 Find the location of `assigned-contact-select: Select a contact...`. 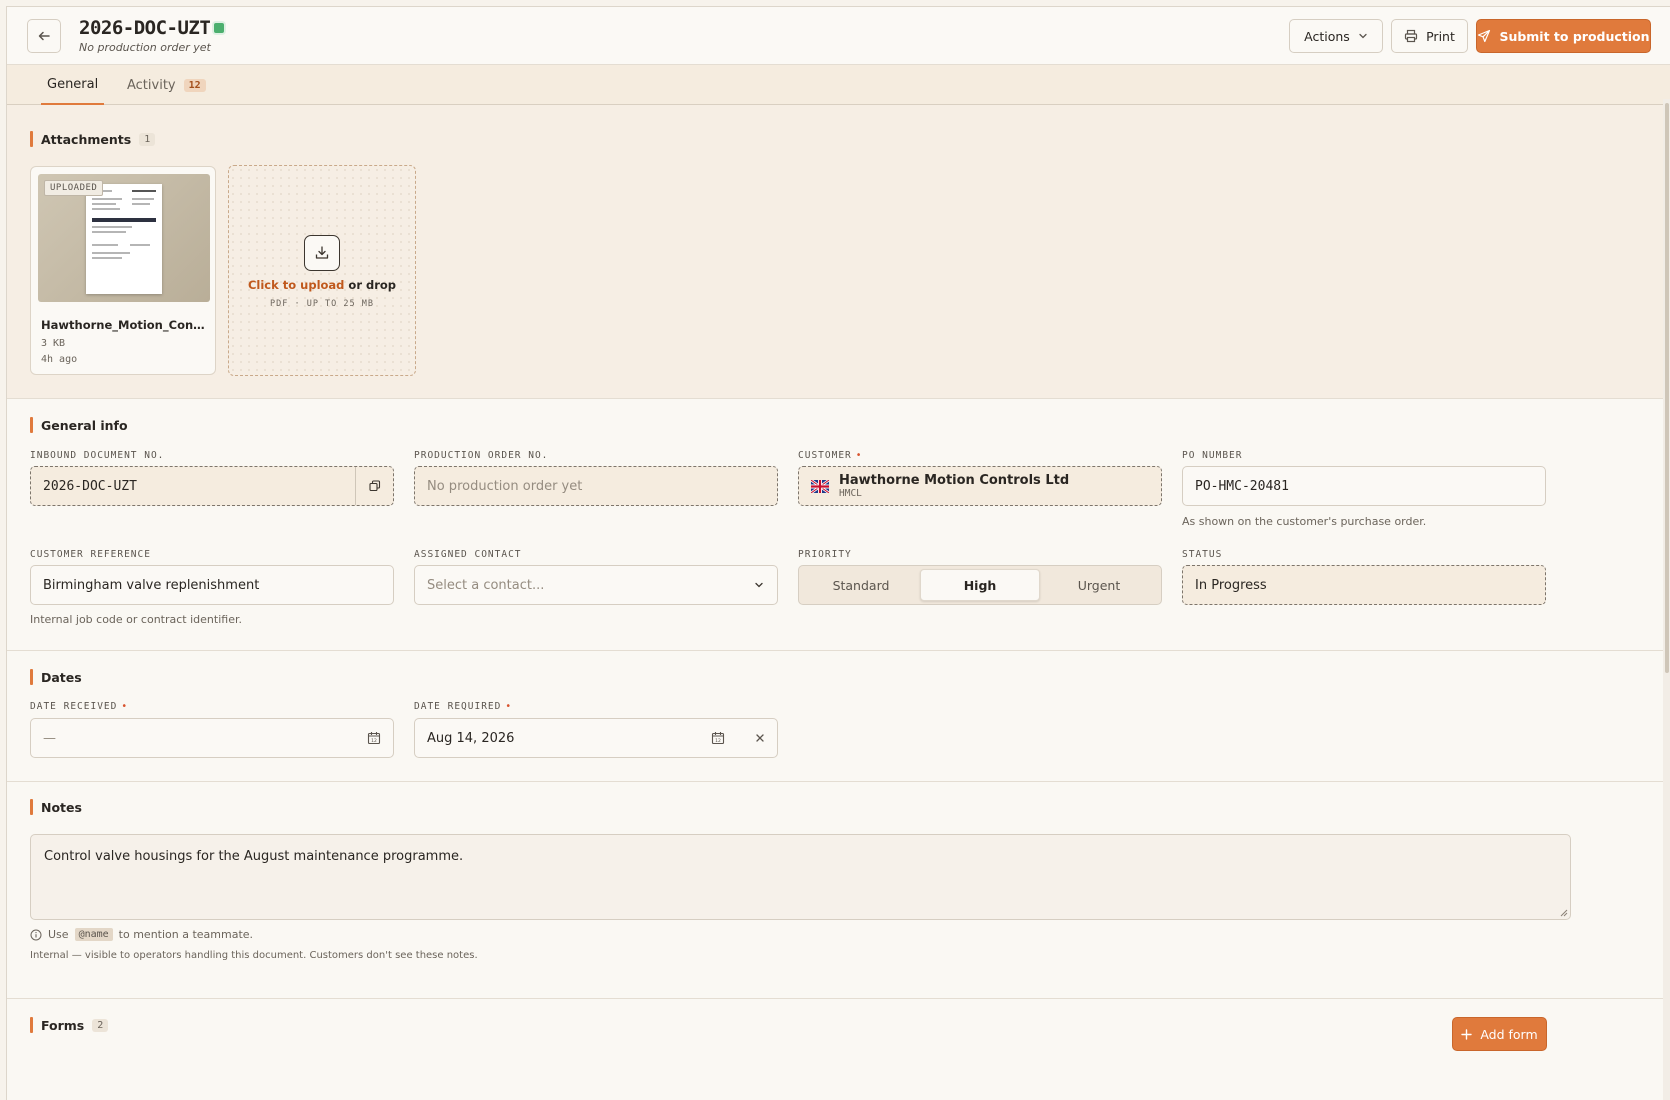

assigned-contact-select: Select a contact... is located at coordinates (596, 585).